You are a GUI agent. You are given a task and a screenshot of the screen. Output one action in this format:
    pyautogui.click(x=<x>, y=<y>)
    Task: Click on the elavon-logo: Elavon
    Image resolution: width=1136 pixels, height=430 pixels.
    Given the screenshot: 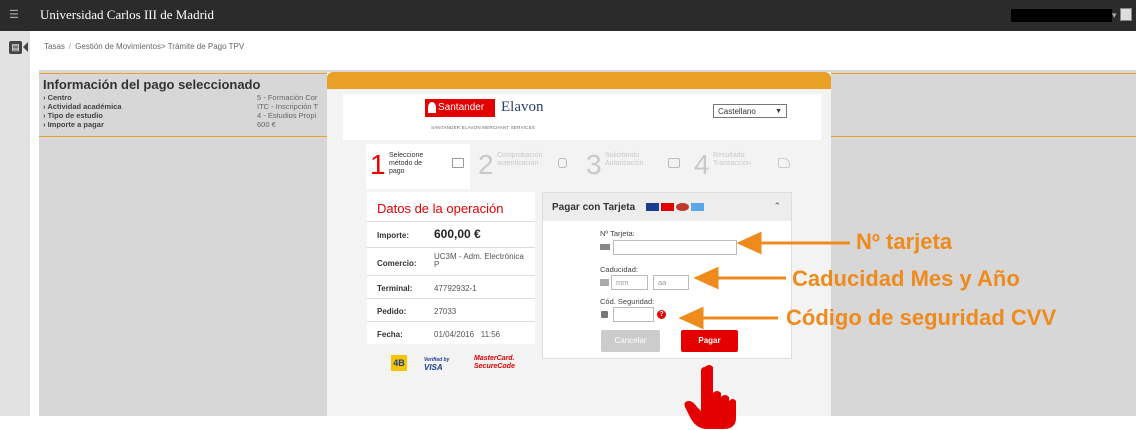 What is the action you would take?
    pyautogui.click(x=522, y=107)
    